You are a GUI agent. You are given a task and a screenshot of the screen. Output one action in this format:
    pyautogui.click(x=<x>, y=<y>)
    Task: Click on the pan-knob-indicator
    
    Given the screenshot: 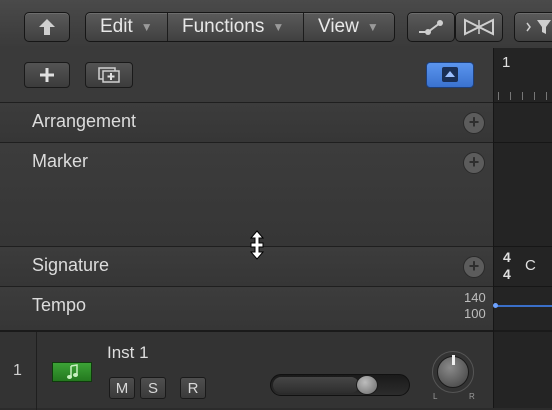 What is the action you would take?
    pyautogui.click(x=453, y=360)
    